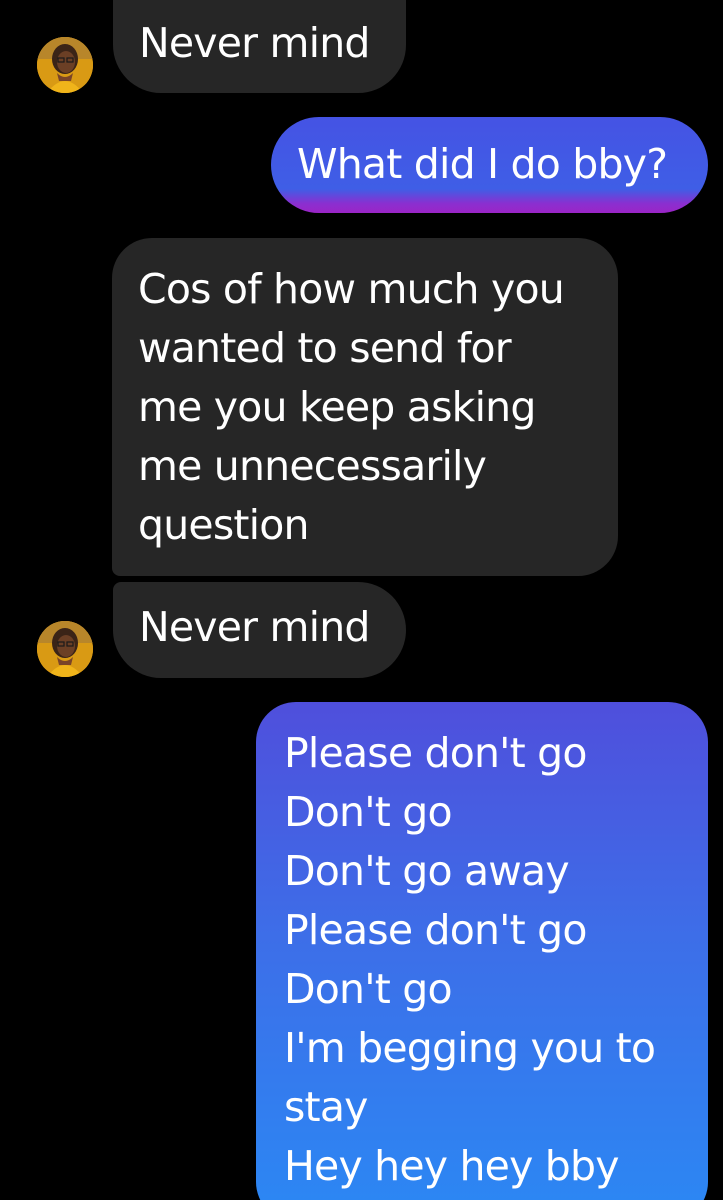 The image size is (723, 1200). Describe the element at coordinates (326, 1107) in the screenshot. I see `message-text-line: stay` at that location.